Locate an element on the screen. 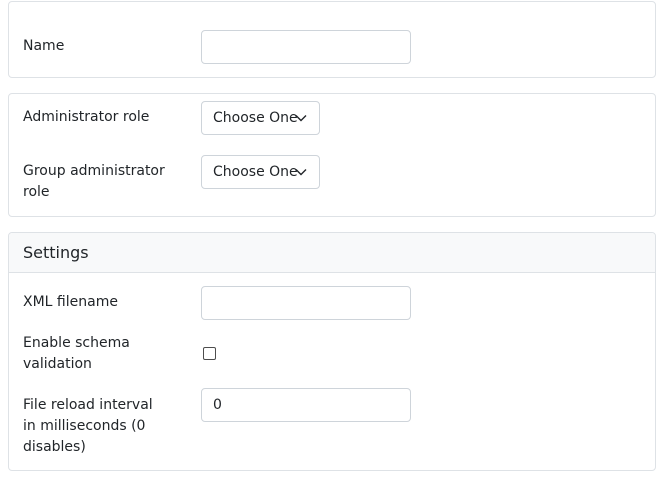  settings-title: Settings is located at coordinates (56, 252).